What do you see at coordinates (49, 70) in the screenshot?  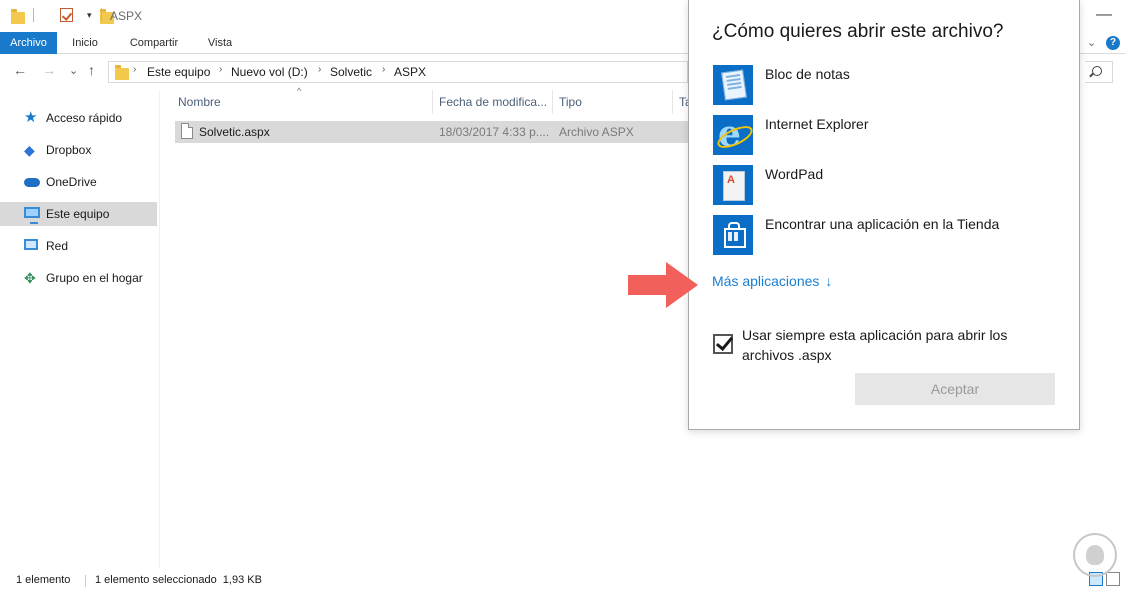 I see `forward-icon: →` at bounding box center [49, 70].